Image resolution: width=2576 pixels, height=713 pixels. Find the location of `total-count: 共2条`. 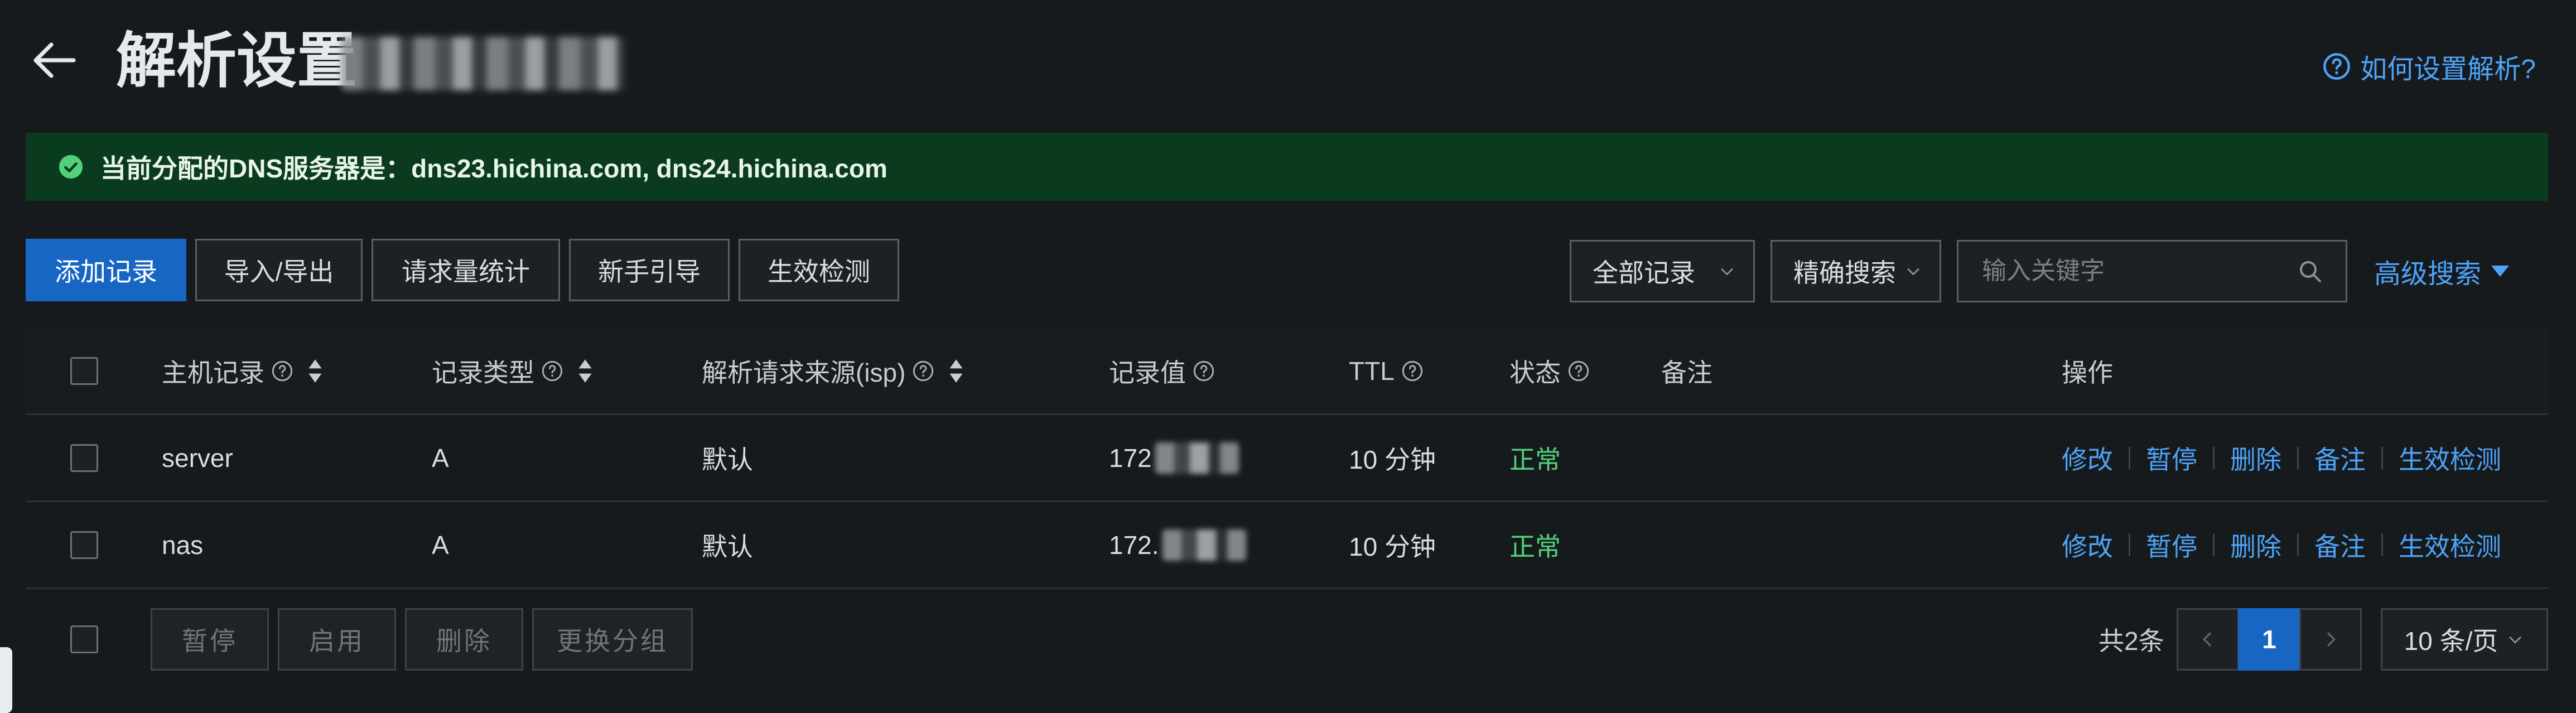

total-count: 共2条 is located at coordinates (2131, 641).